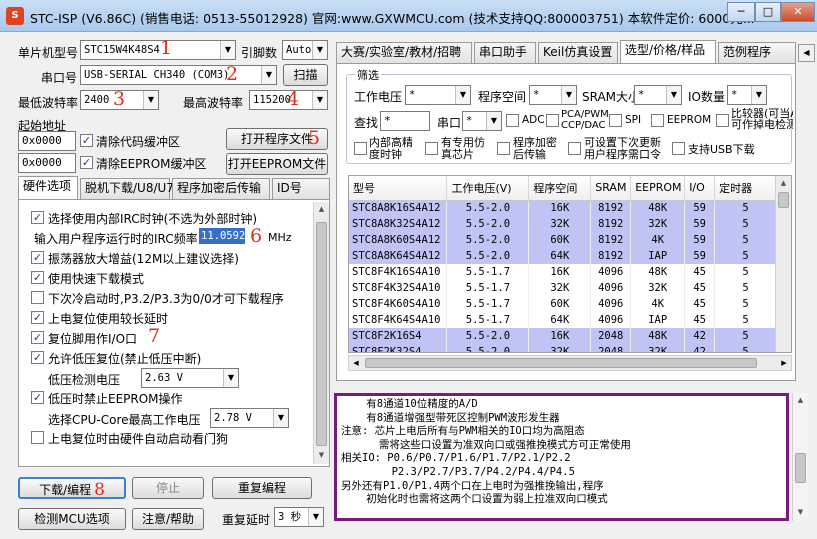  I want to click on code-address-input: 0x0000, so click(47, 141).